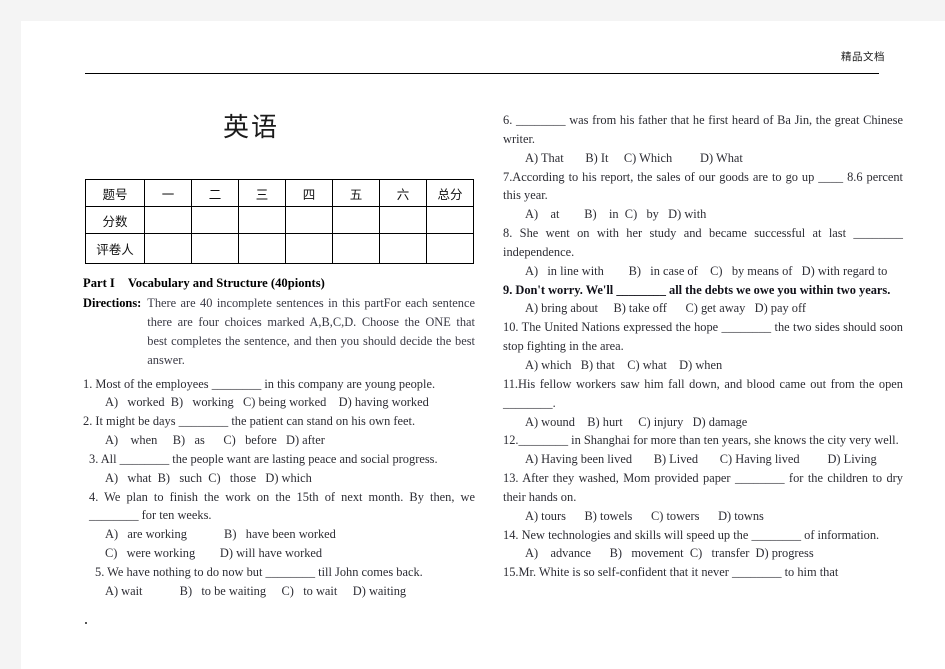 The width and height of the screenshot is (945, 669). Describe the element at coordinates (168, 193) in the screenshot. I see `table-cell: 一` at that location.